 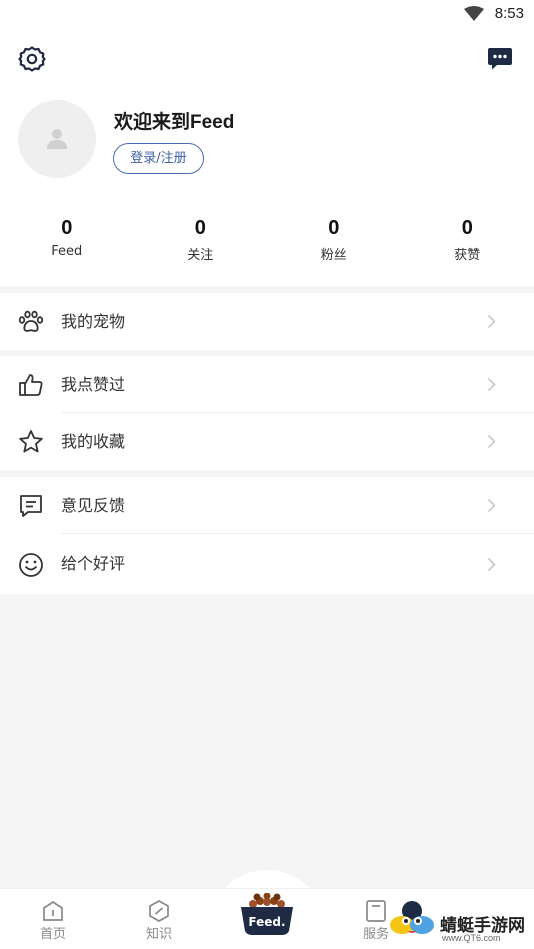 What do you see at coordinates (200, 255) in the screenshot?
I see `stat-label: 关注` at bounding box center [200, 255].